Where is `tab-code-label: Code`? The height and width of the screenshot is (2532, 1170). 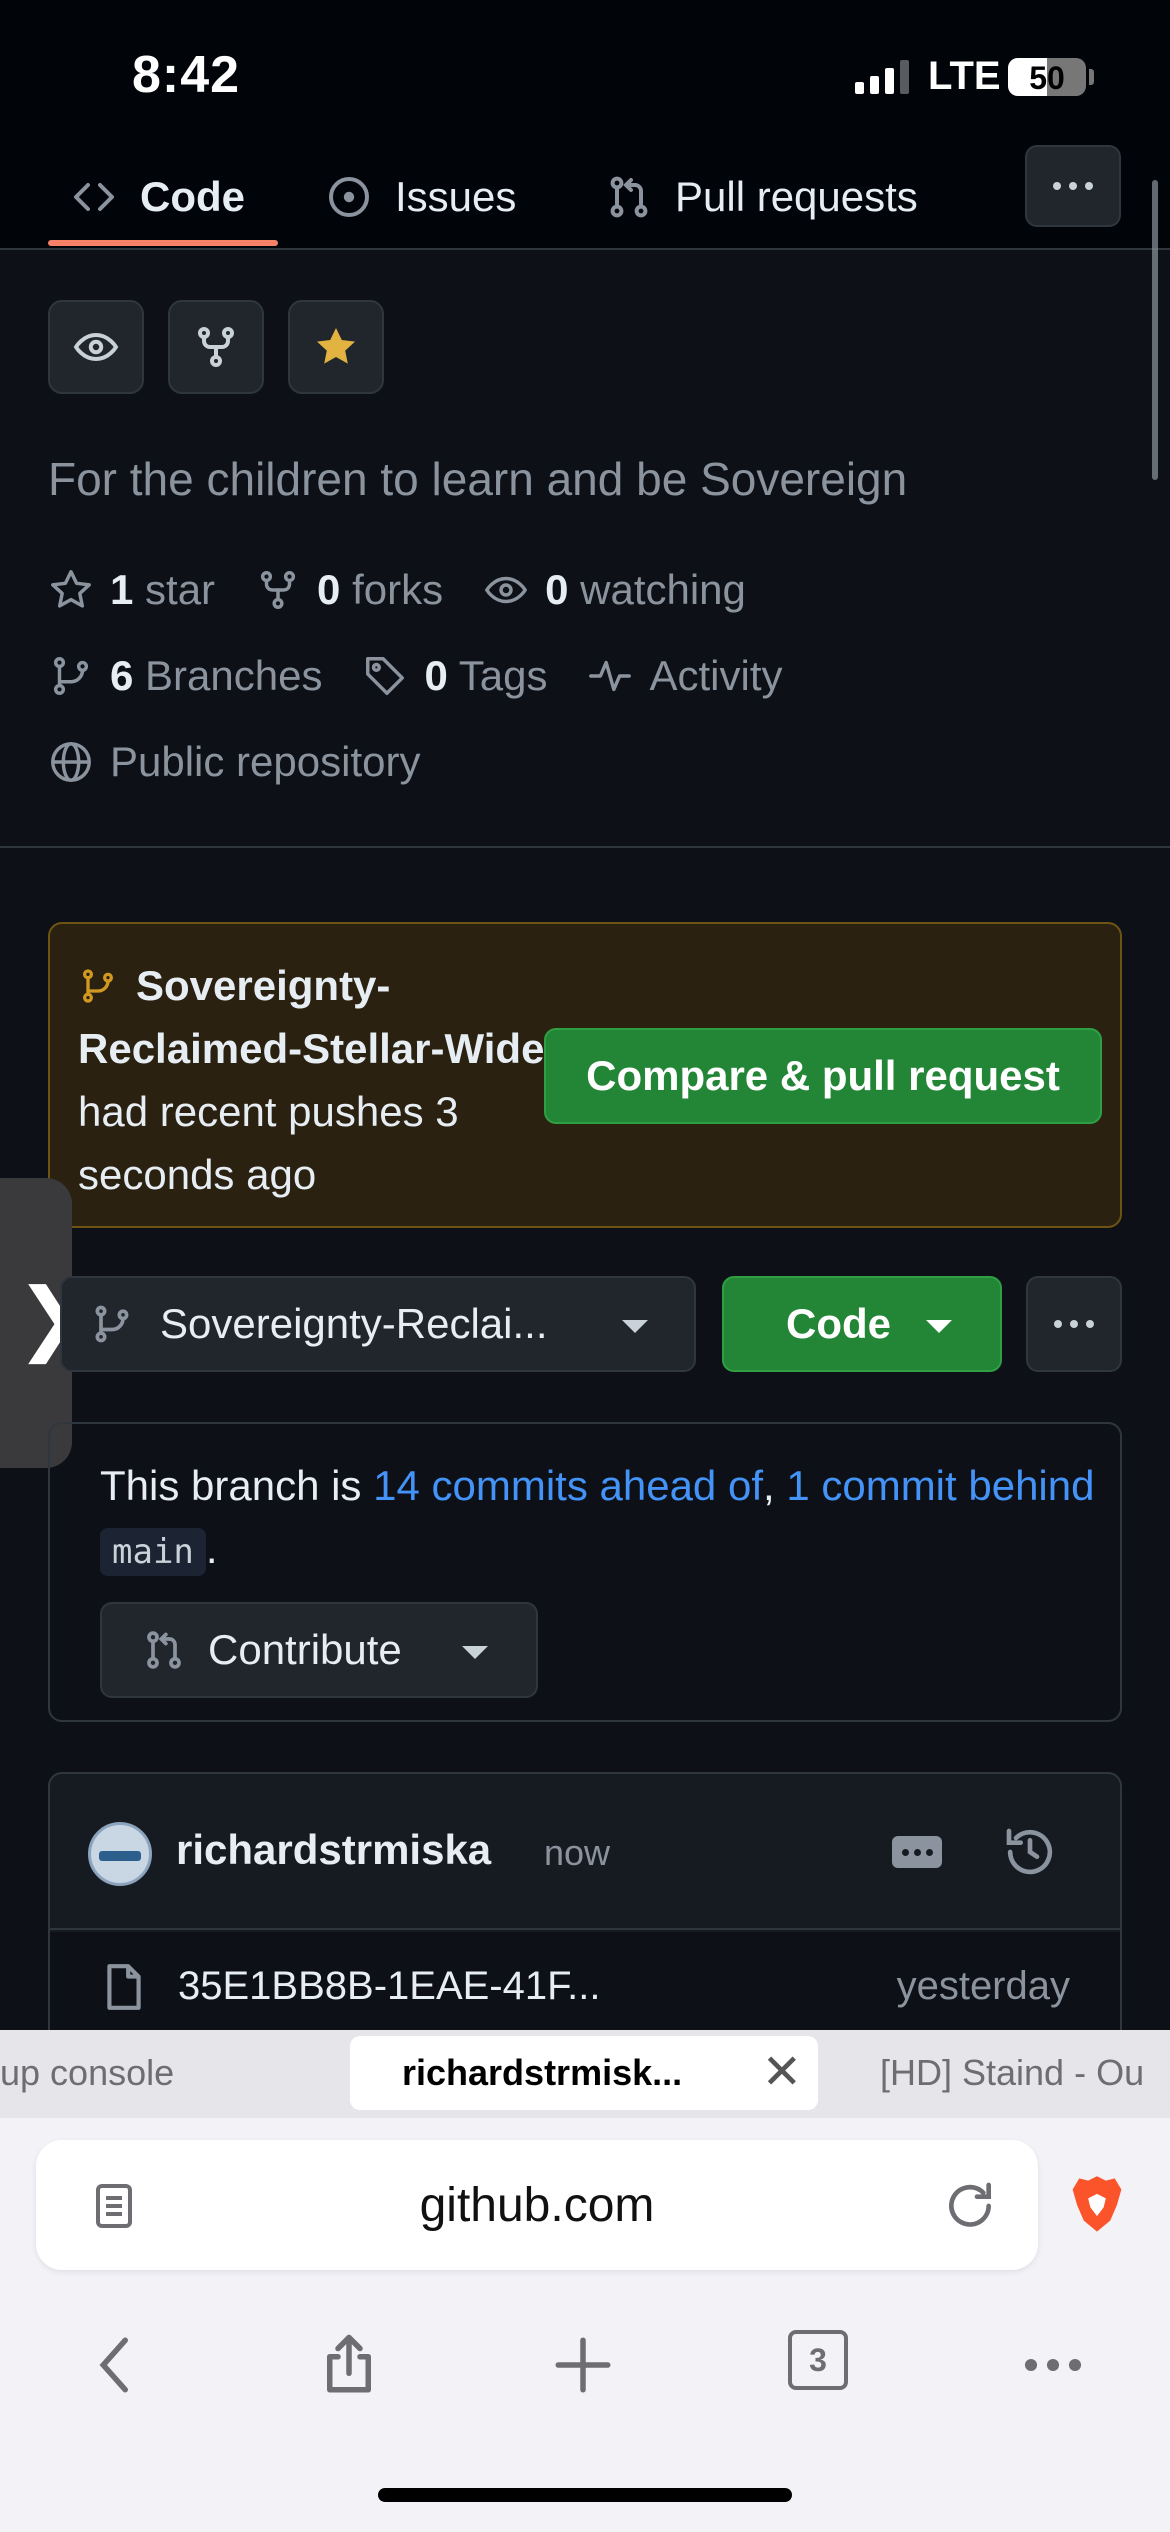
tab-code-label: Code is located at coordinates (192, 196).